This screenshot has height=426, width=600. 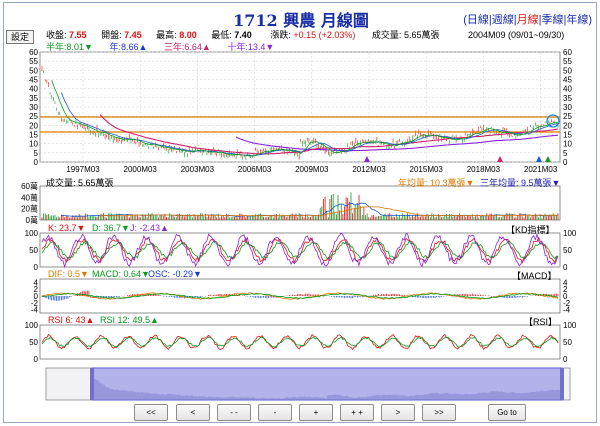 What do you see at coordinates (275, 412) in the screenshot?
I see `zoom-out-button: -` at bounding box center [275, 412].